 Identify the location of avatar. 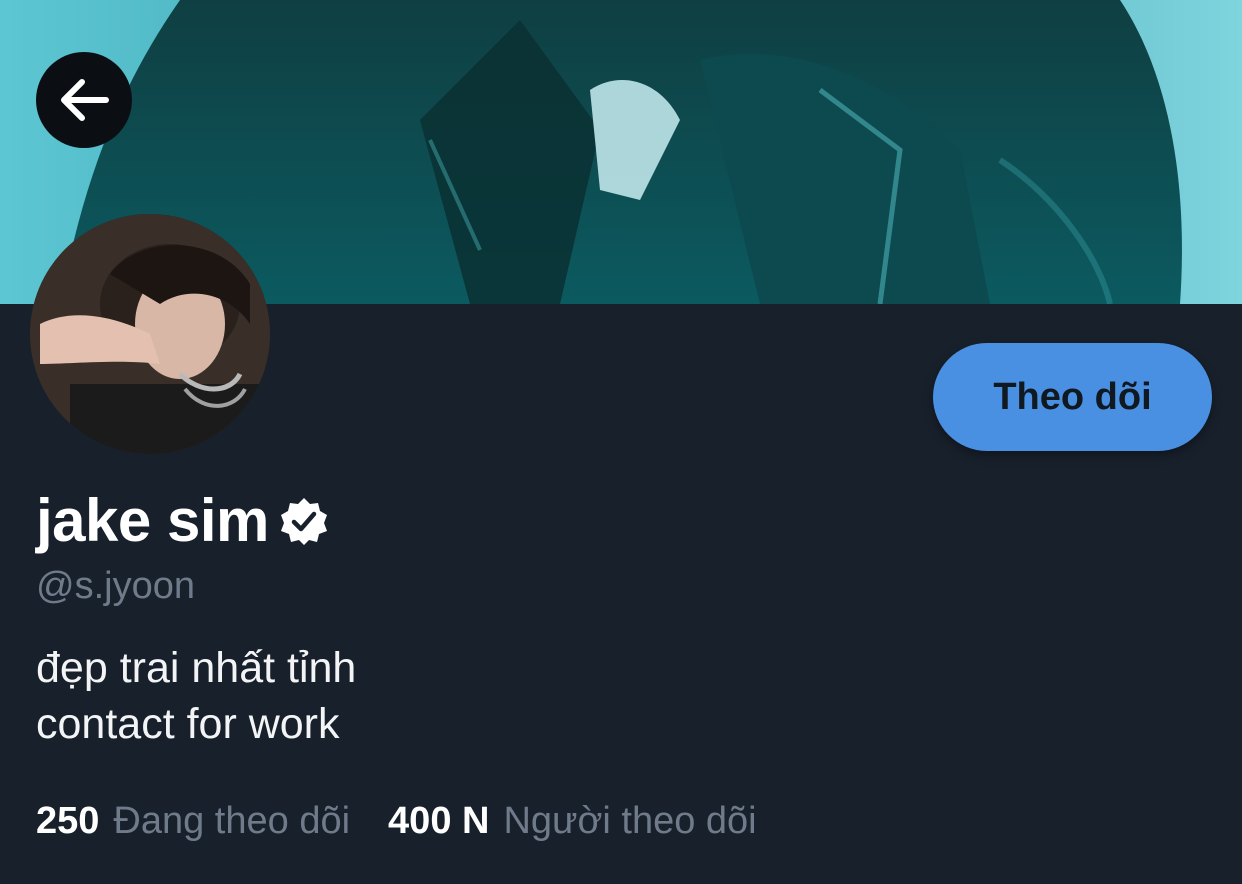
(150, 334).